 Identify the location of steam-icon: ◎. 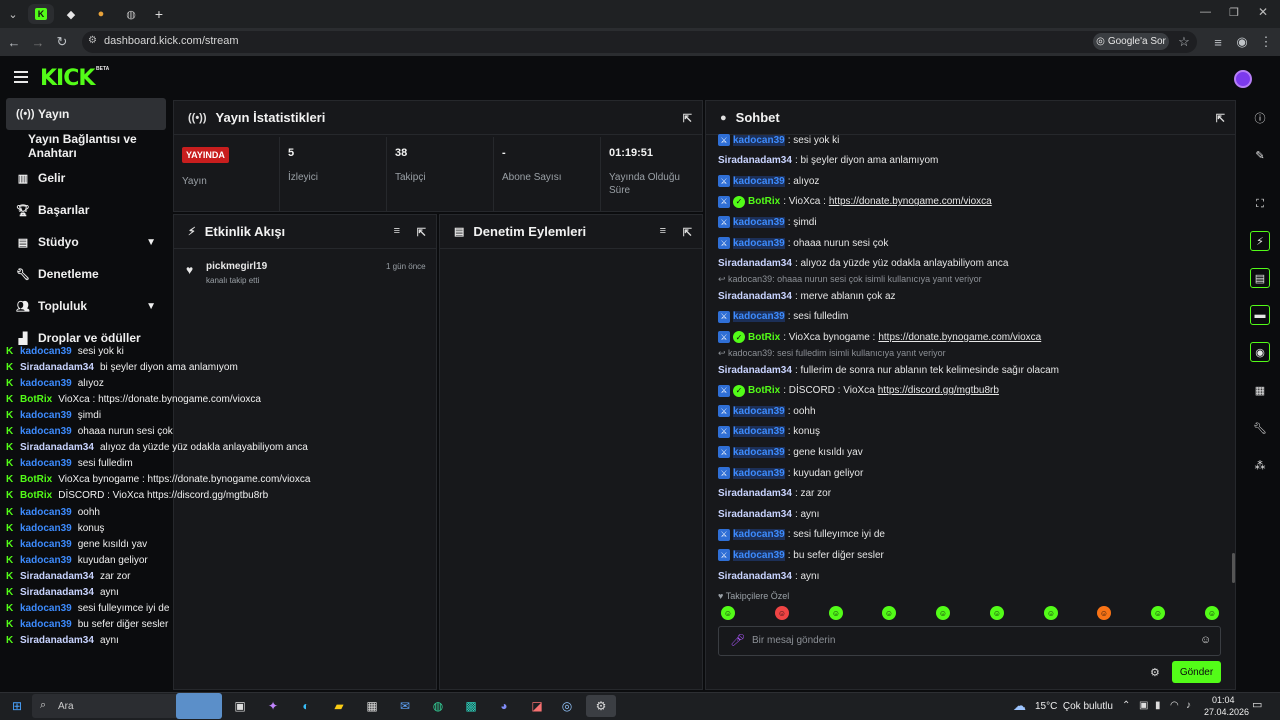
(567, 706).